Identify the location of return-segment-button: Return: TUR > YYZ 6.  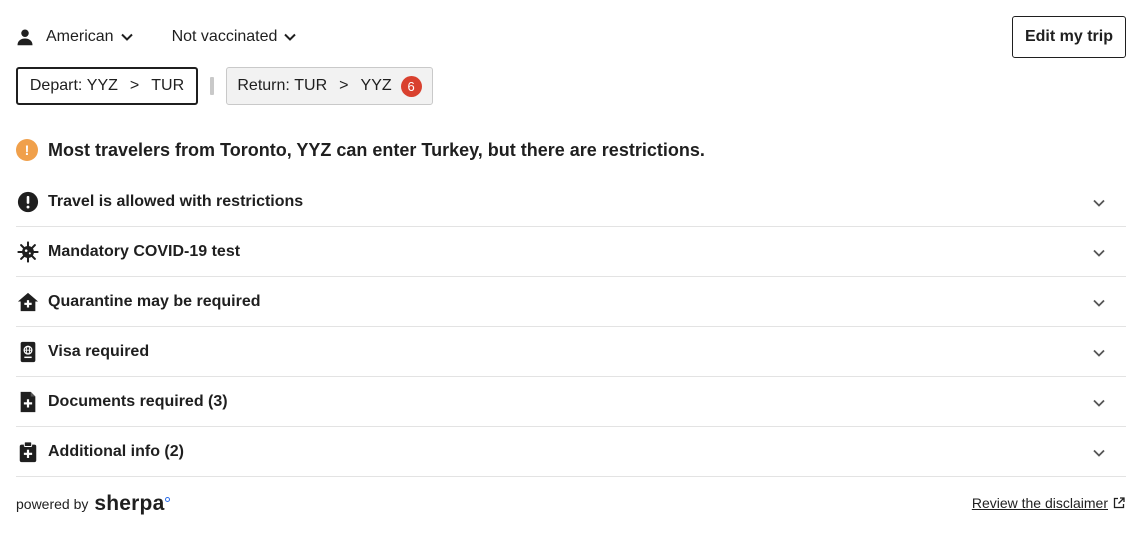
(329, 86).